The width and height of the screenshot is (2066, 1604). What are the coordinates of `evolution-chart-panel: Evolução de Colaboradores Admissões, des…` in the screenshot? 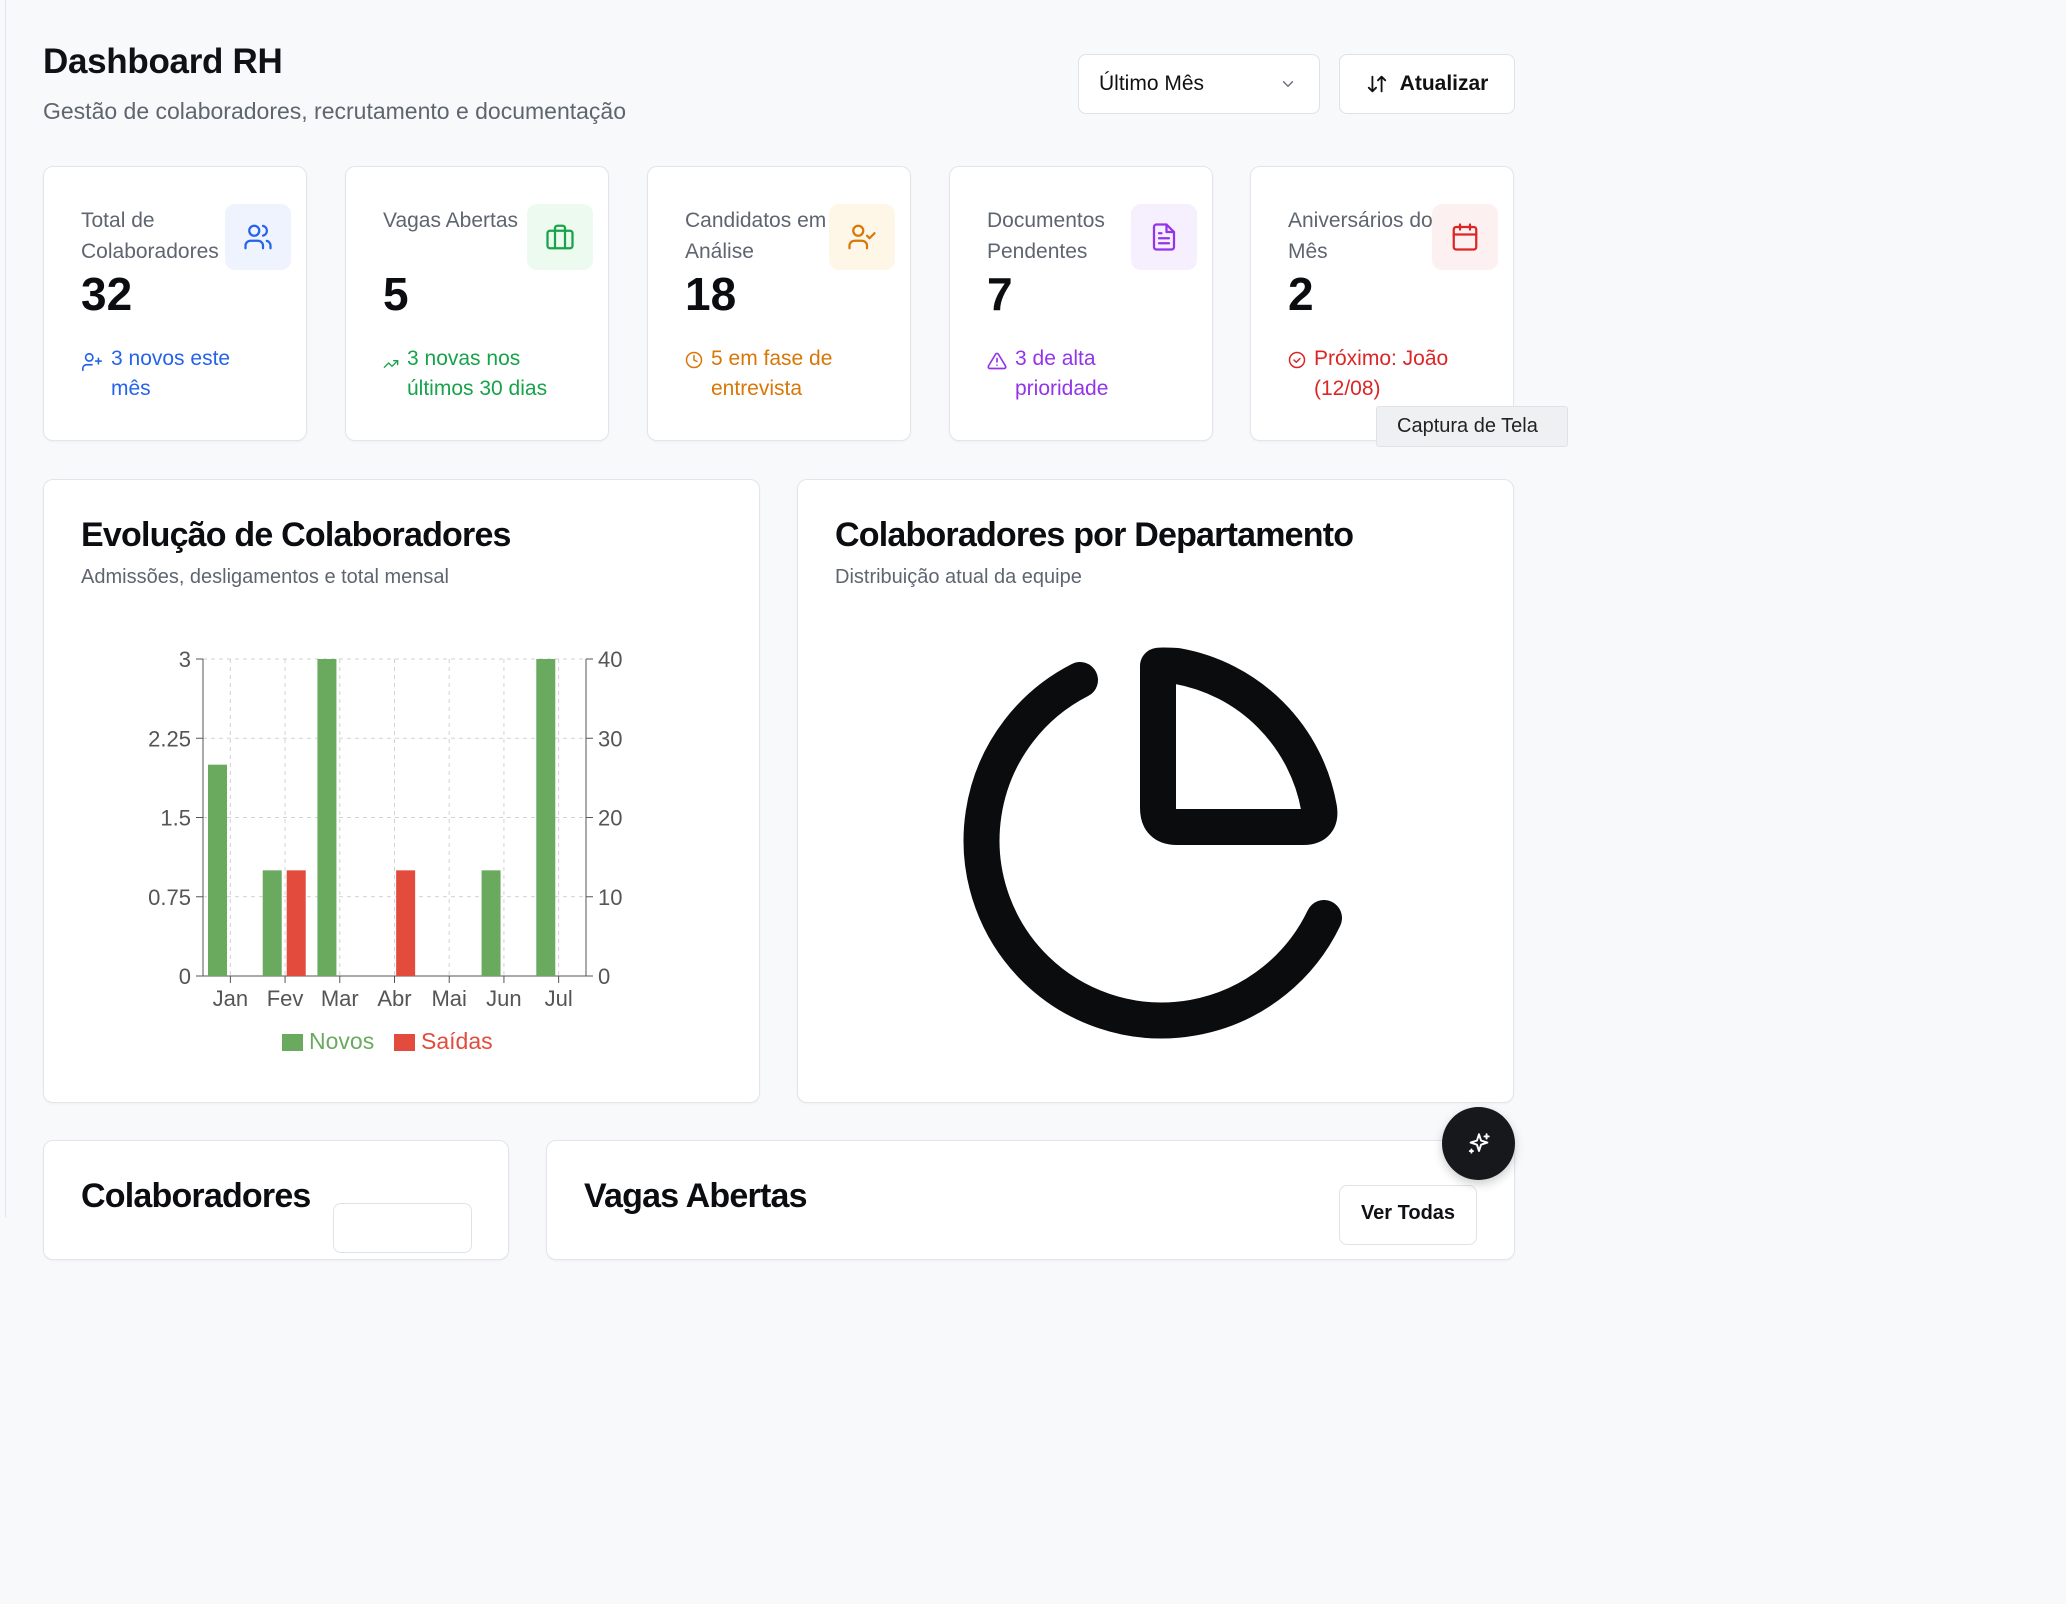 It's located at (401, 791).